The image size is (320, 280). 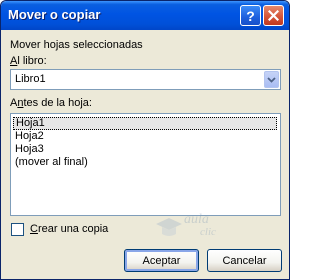 I want to click on list-item-hoja2: Hoja2, so click(x=29, y=136).